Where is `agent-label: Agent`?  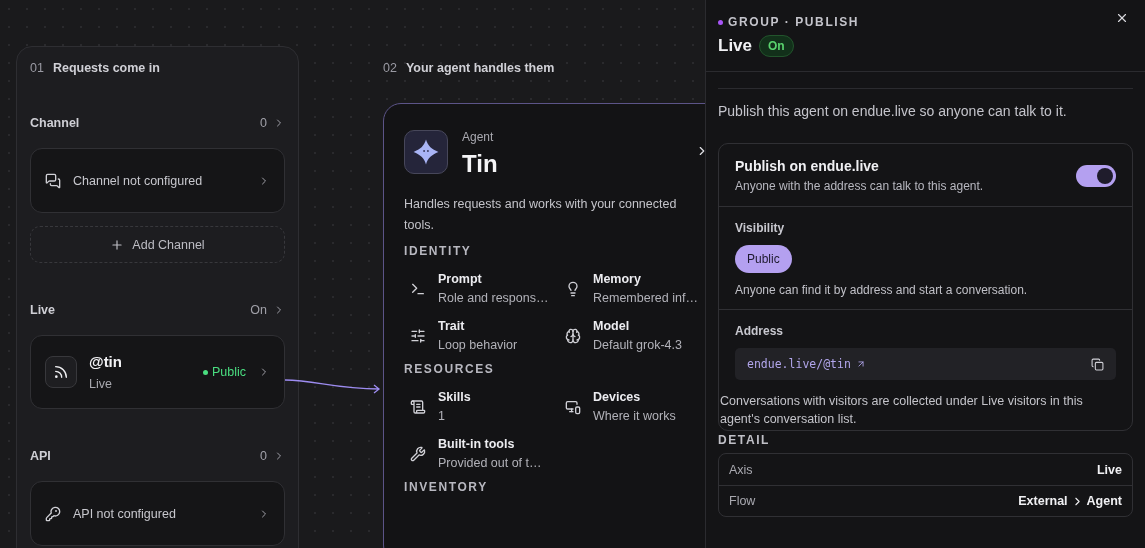 agent-label: Agent is located at coordinates (478, 137).